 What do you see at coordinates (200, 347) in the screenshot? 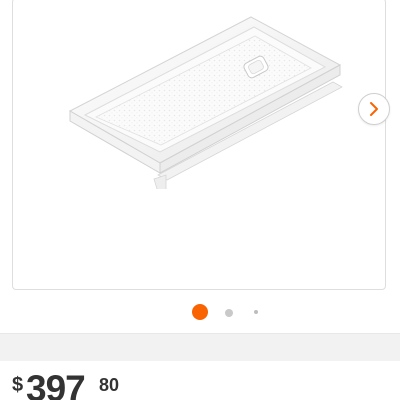
I see `section-divider` at bounding box center [200, 347].